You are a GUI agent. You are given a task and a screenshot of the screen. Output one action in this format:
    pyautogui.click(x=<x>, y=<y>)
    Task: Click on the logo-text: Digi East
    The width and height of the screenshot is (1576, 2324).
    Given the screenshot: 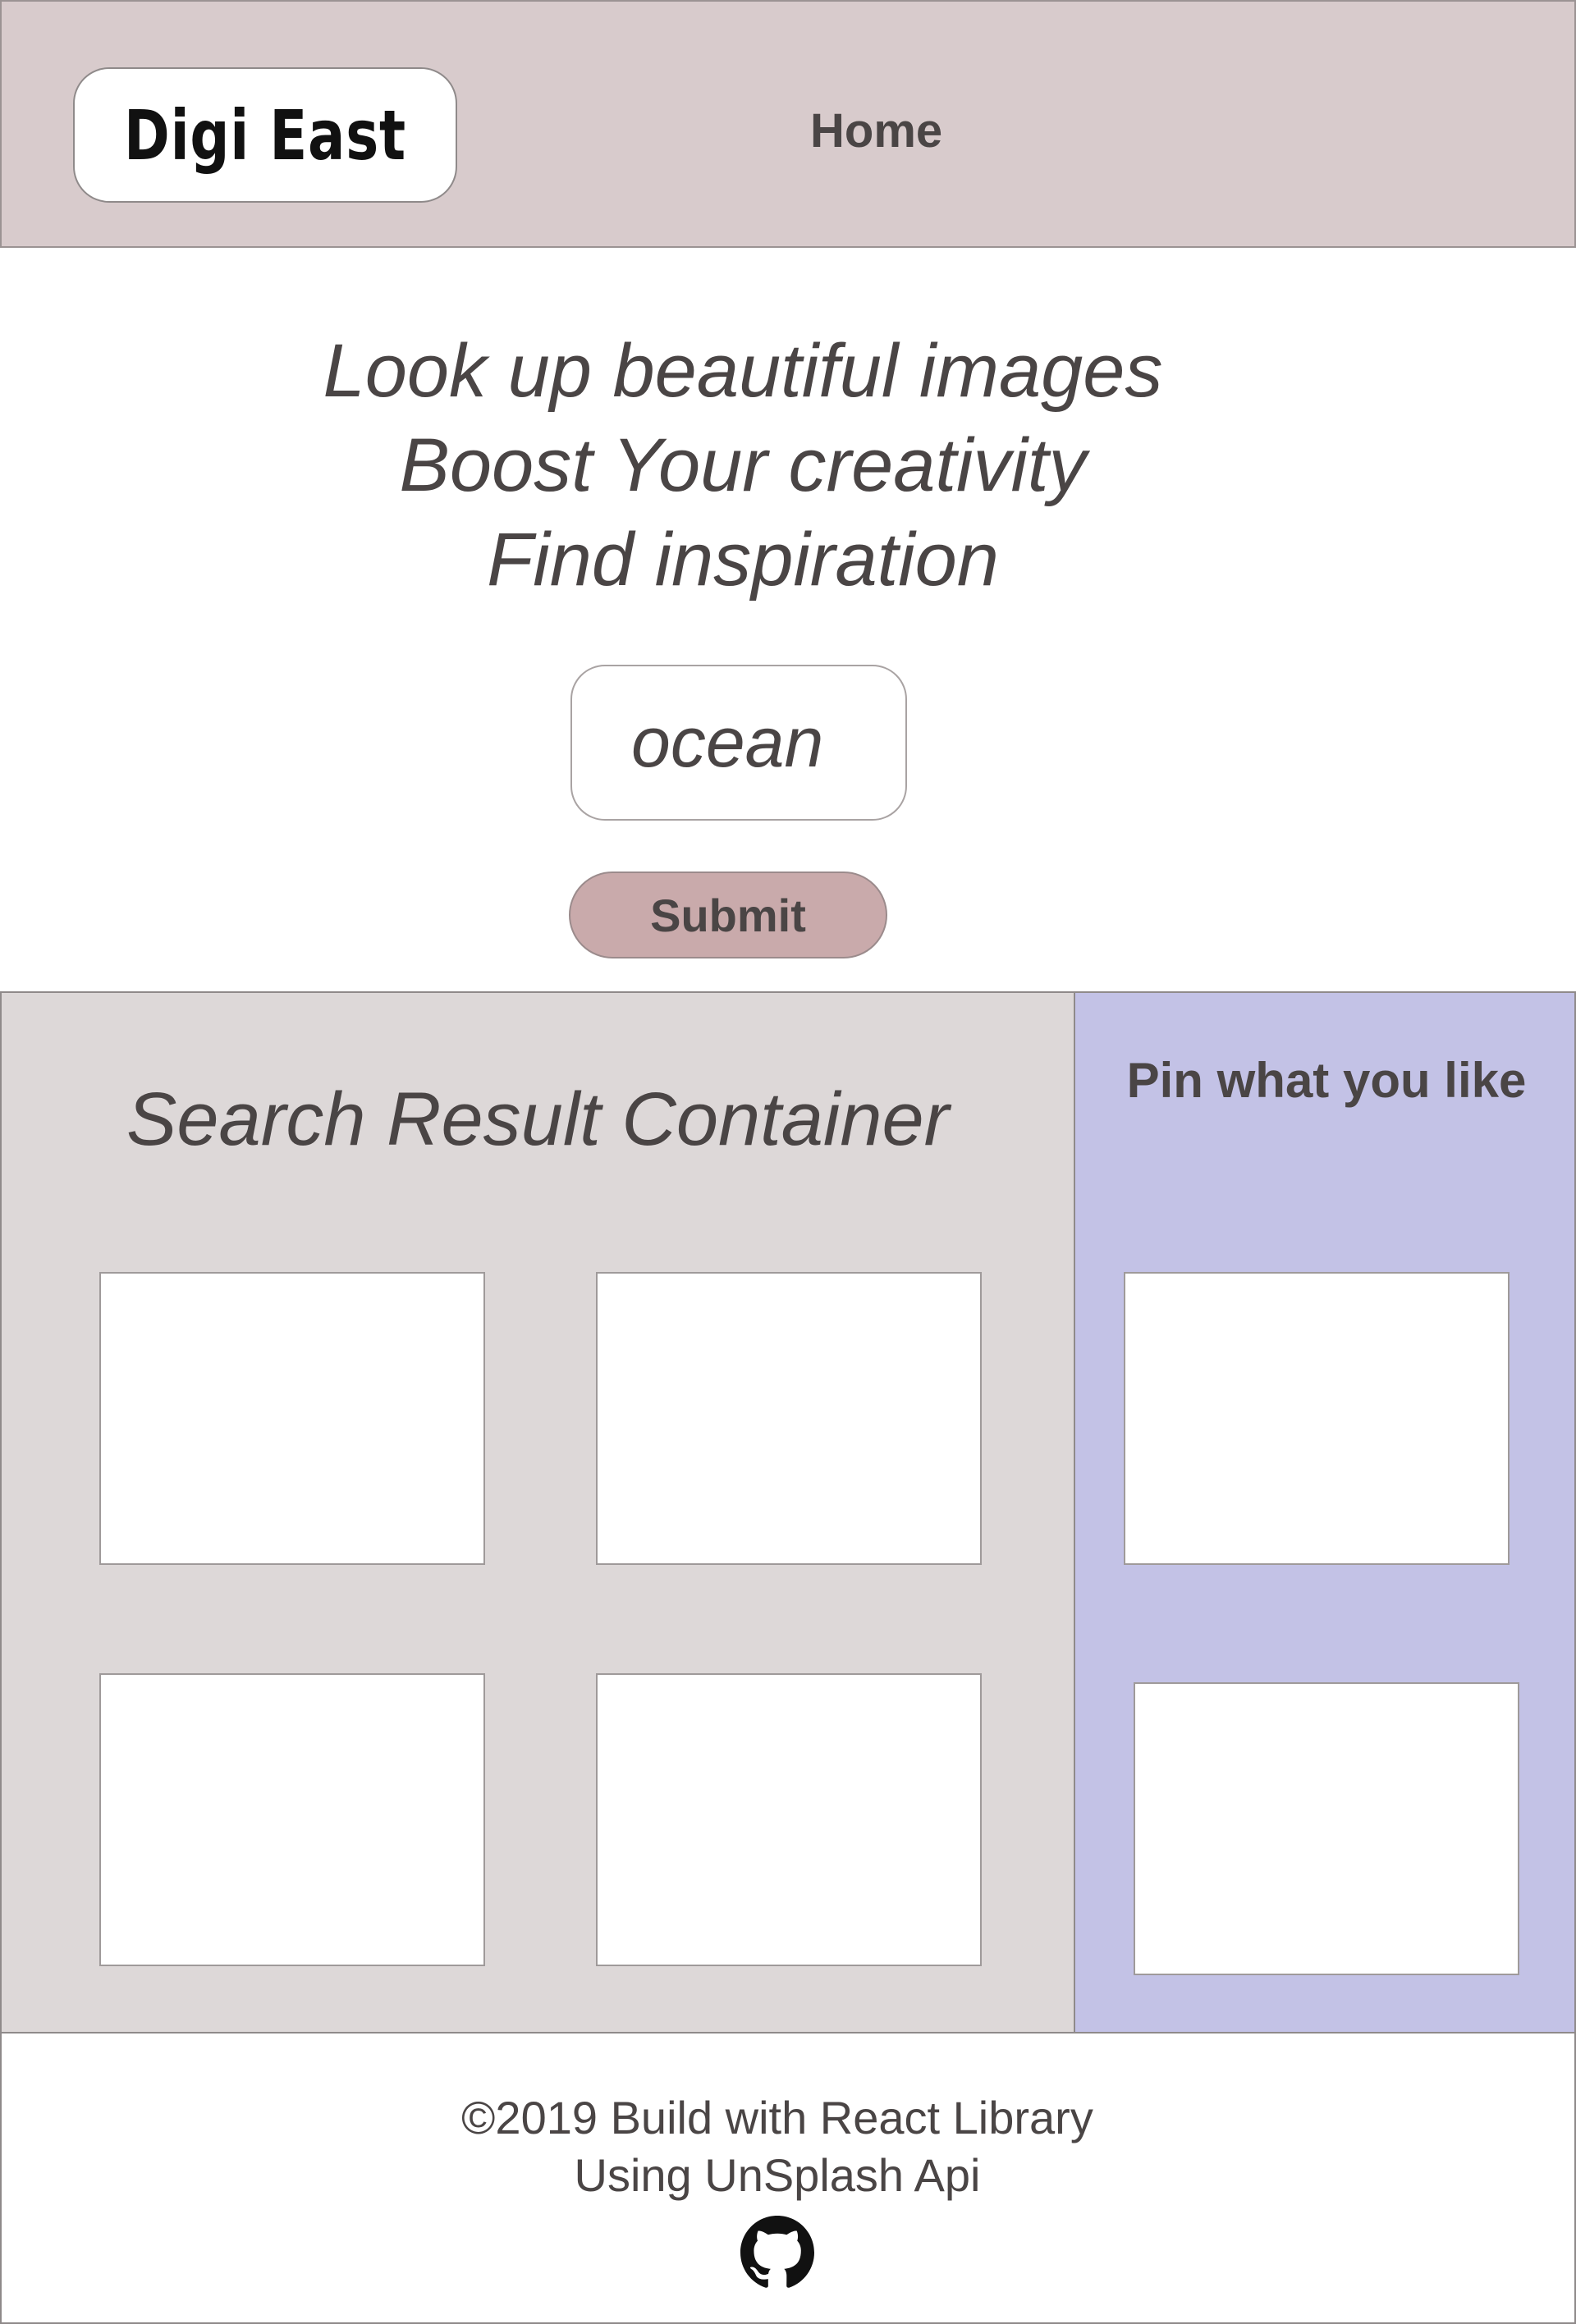 What is the action you would take?
    pyautogui.click(x=265, y=135)
    